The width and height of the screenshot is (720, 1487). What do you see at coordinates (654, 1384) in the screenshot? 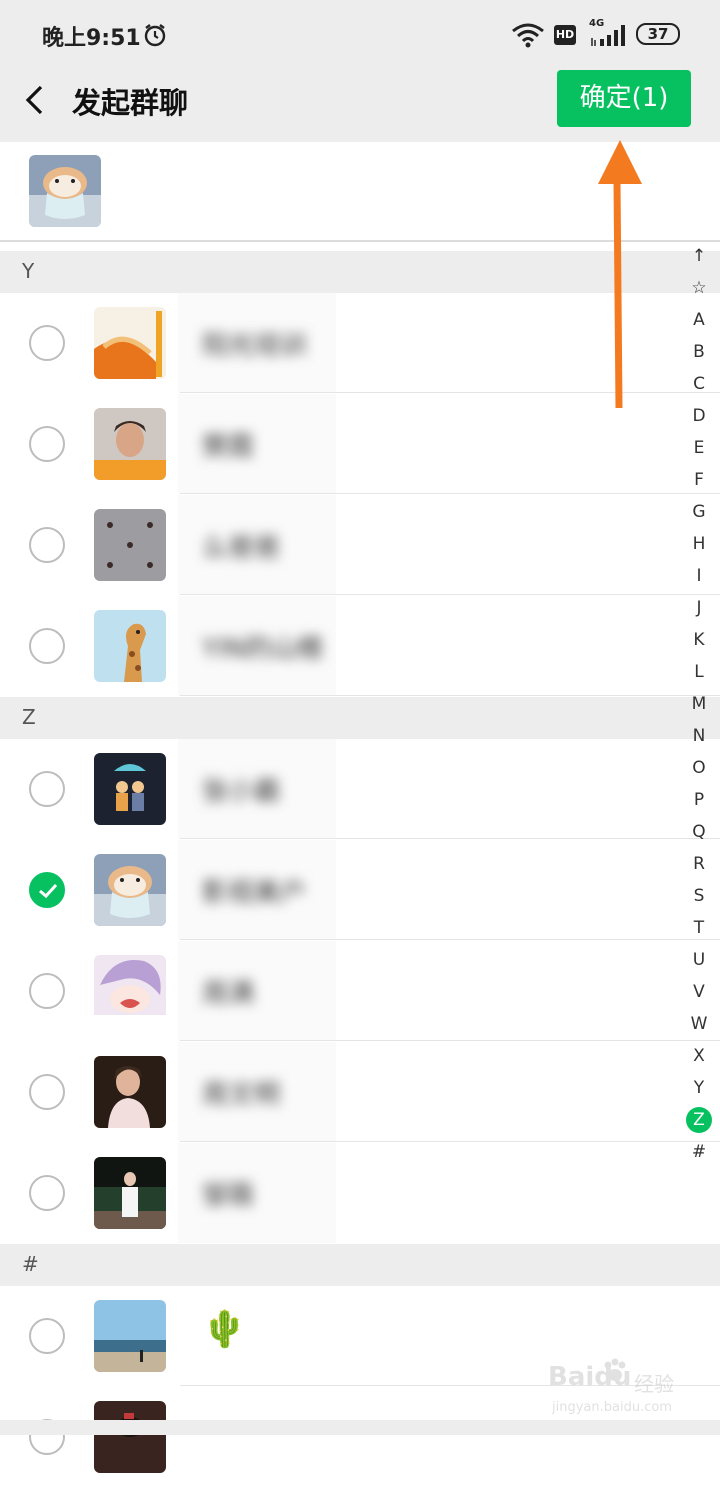
I see `watermark-text: 经验` at bounding box center [654, 1384].